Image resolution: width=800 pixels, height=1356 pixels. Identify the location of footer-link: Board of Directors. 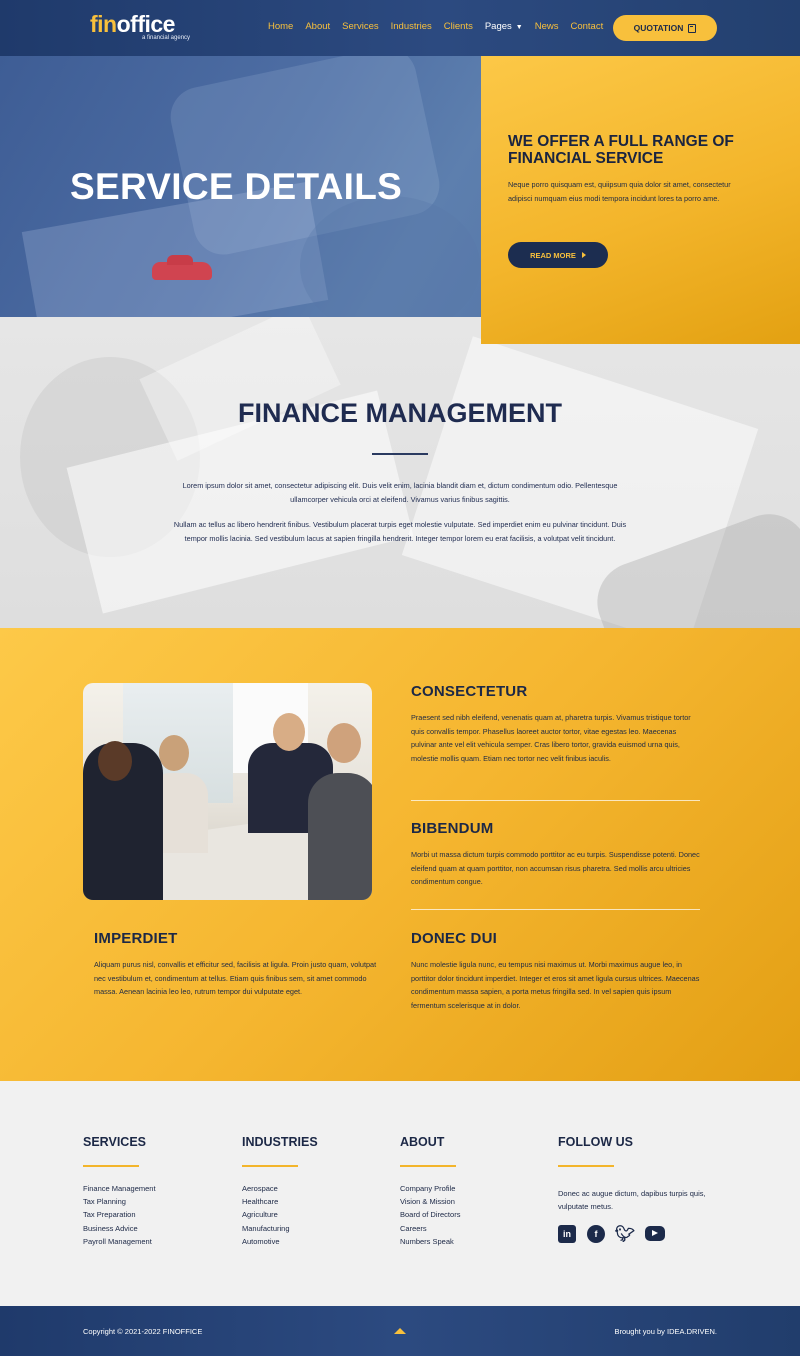
(475, 1214).